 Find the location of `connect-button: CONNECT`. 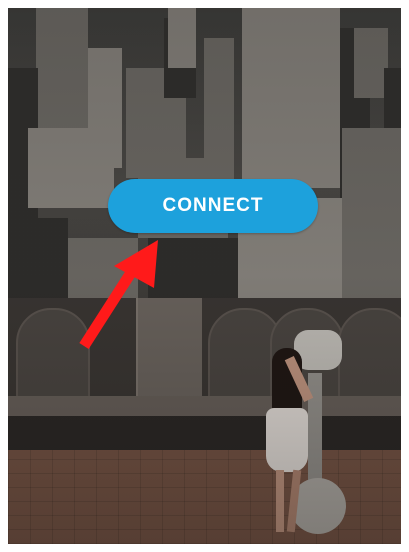

connect-button: CONNECT is located at coordinates (213, 206).